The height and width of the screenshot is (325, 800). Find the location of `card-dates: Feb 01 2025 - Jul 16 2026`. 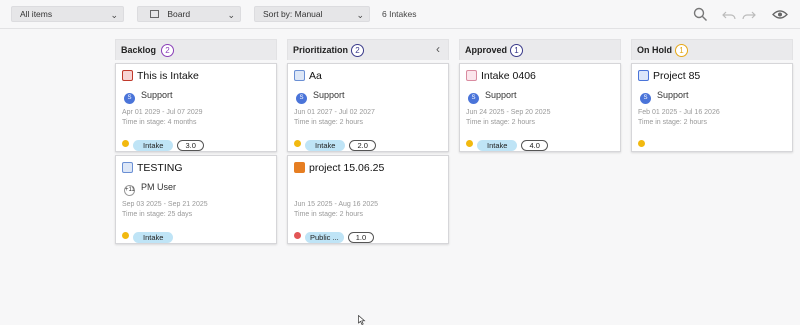

card-dates: Feb 01 2025 - Jul 16 2026 is located at coordinates (679, 112).